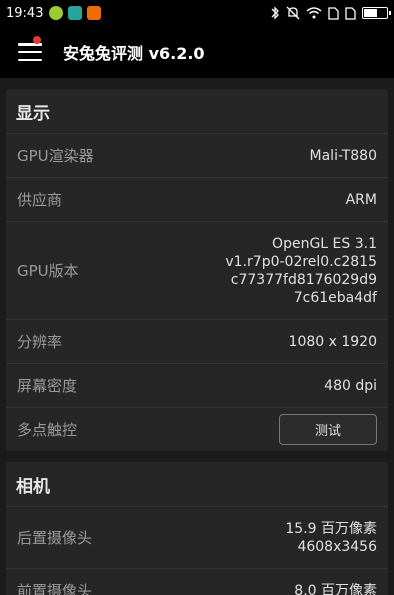  What do you see at coordinates (47, 430) in the screenshot?
I see `row-label: 多点触控` at bounding box center [47, 430].